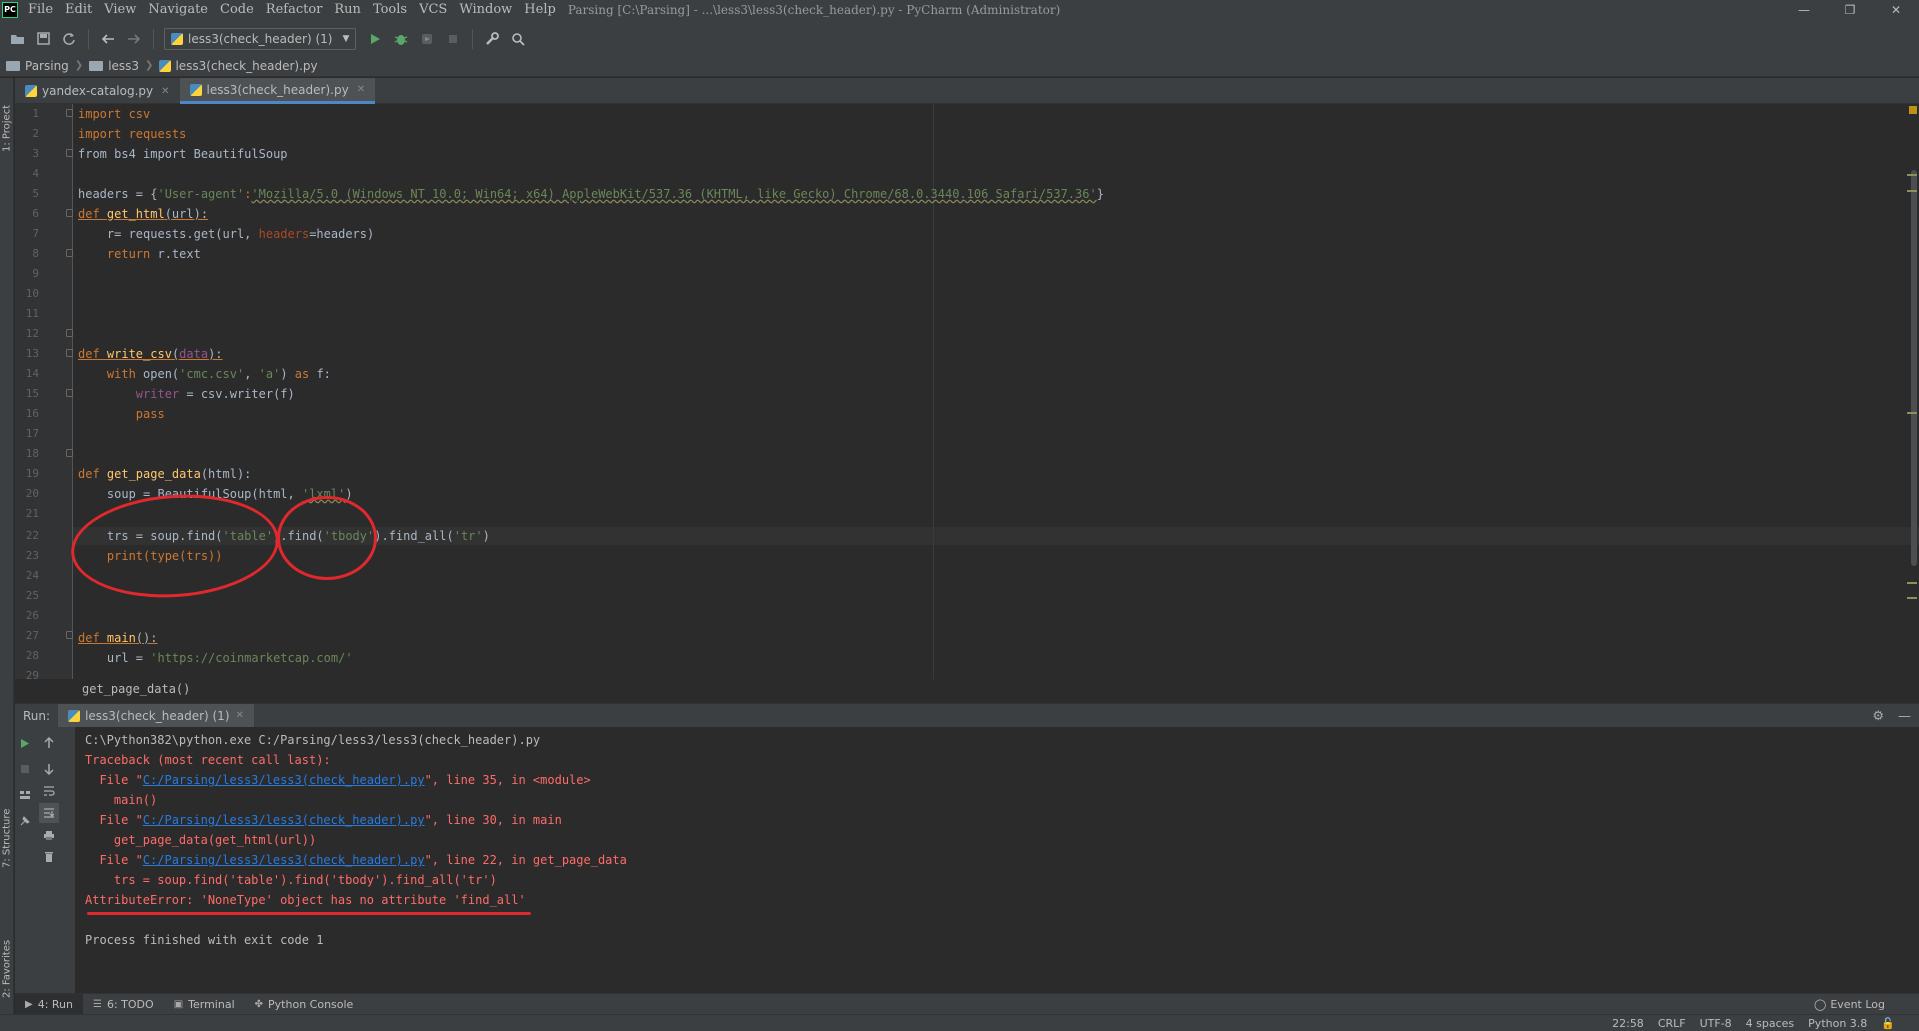 Image resolution: width=1919 pixels, height=1031 pixels. Describe the element at coordinates (134, 39) in the screenshot. I see `forward-arrow-icon` at that location.